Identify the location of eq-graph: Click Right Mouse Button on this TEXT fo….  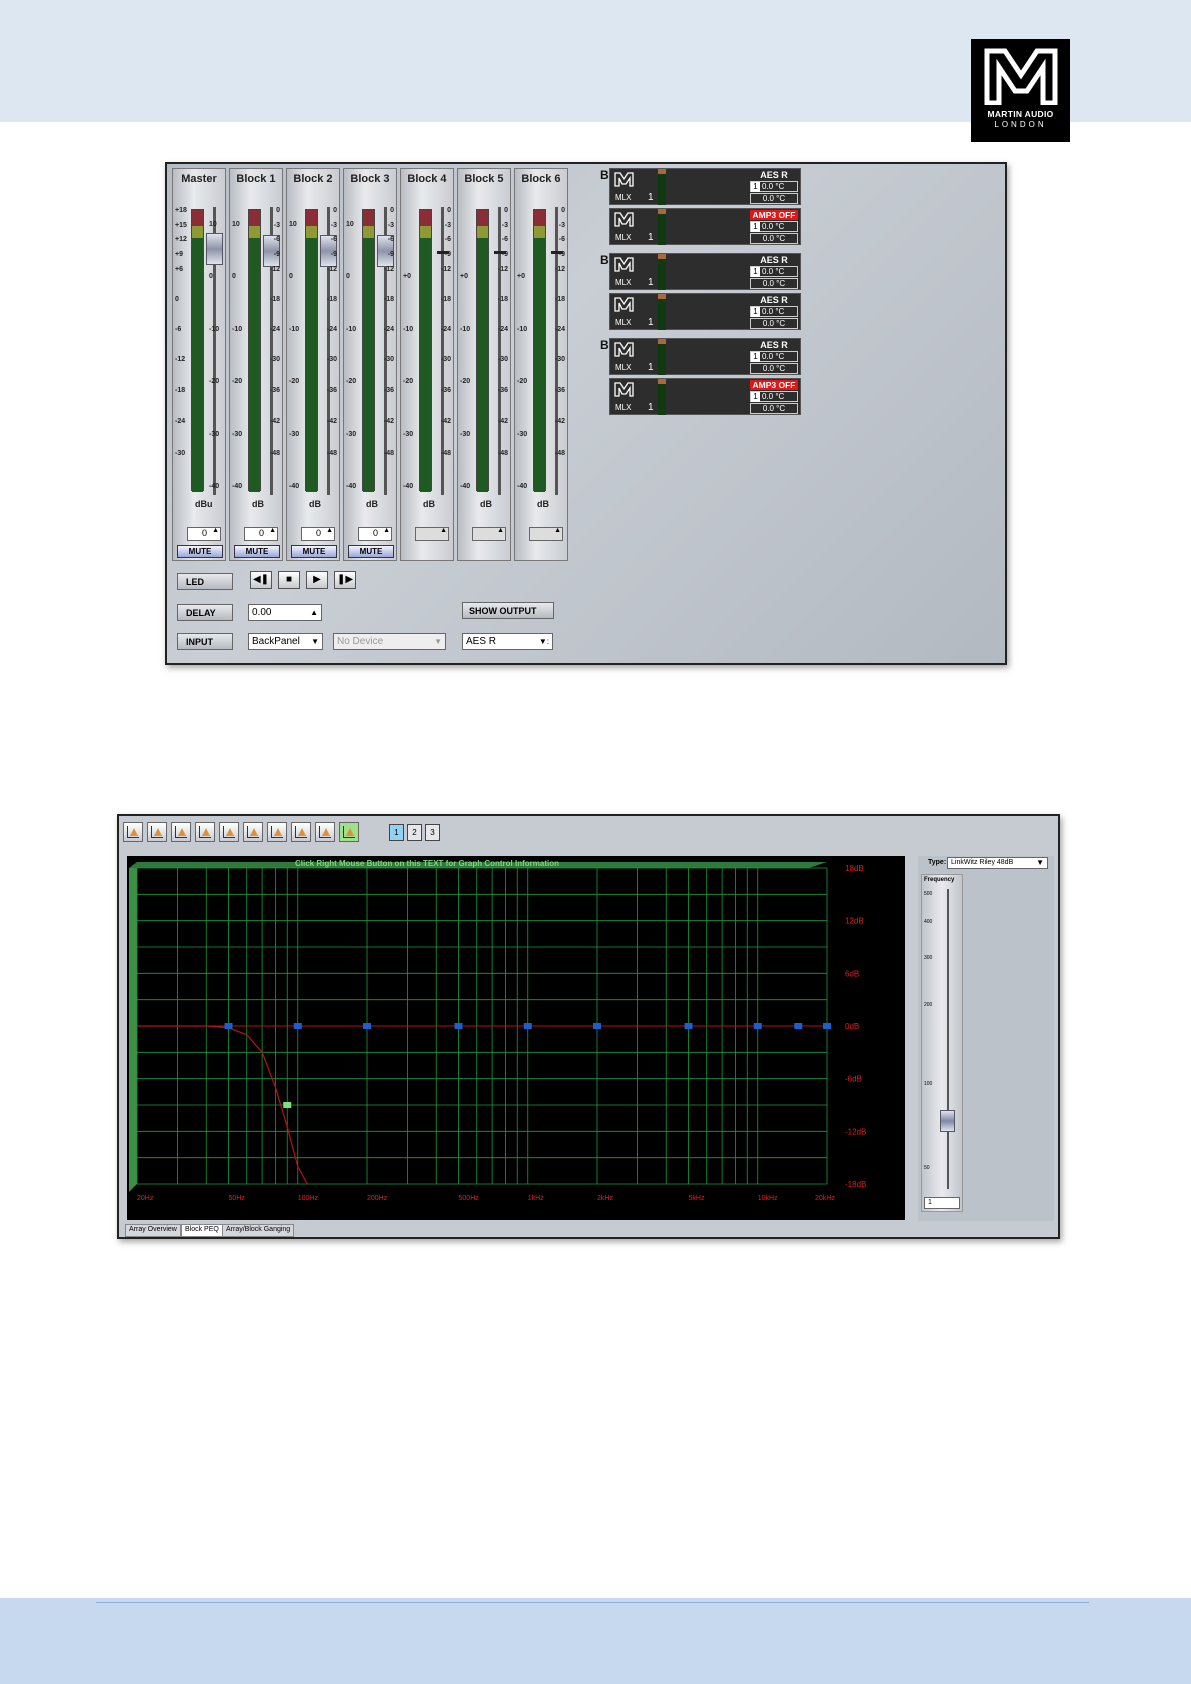
(516, 1038).